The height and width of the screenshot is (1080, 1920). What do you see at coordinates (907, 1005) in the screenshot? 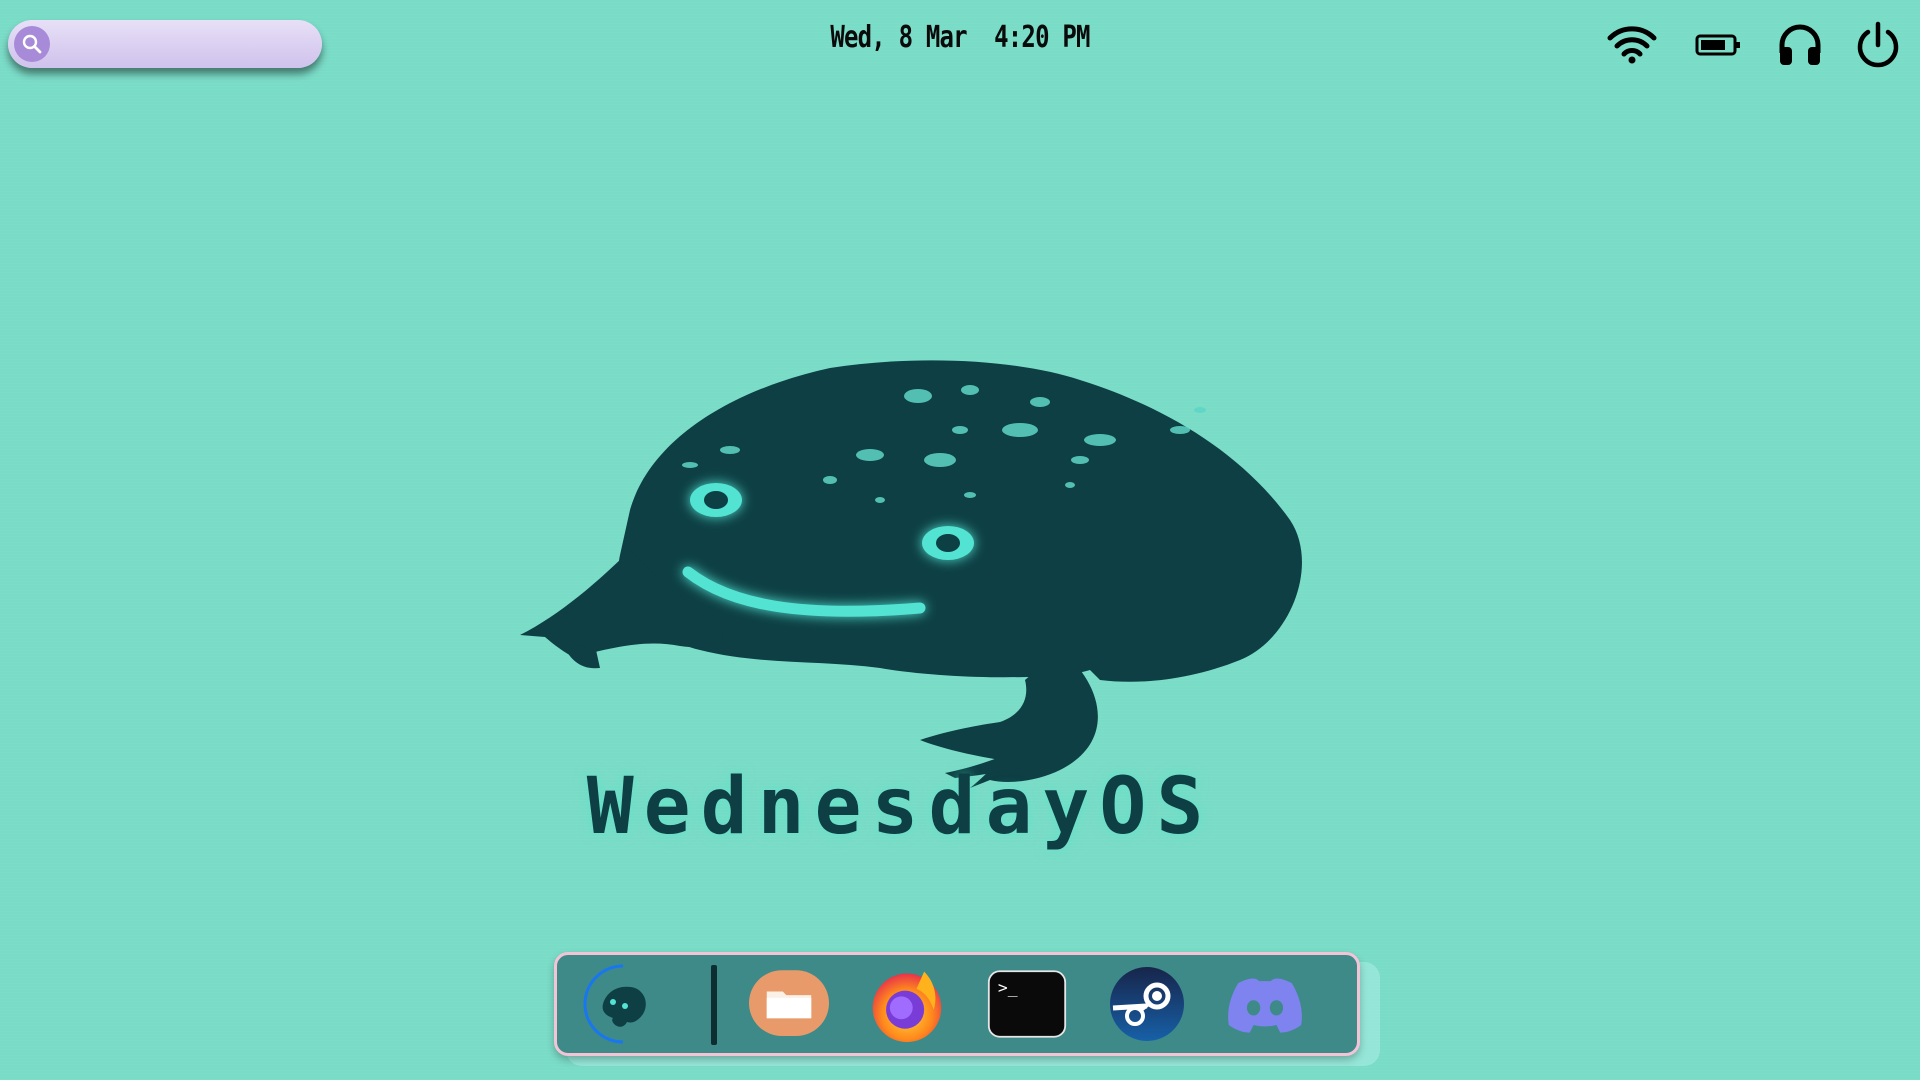
I see `firefox-icon` at bounding box center [907, 1005].